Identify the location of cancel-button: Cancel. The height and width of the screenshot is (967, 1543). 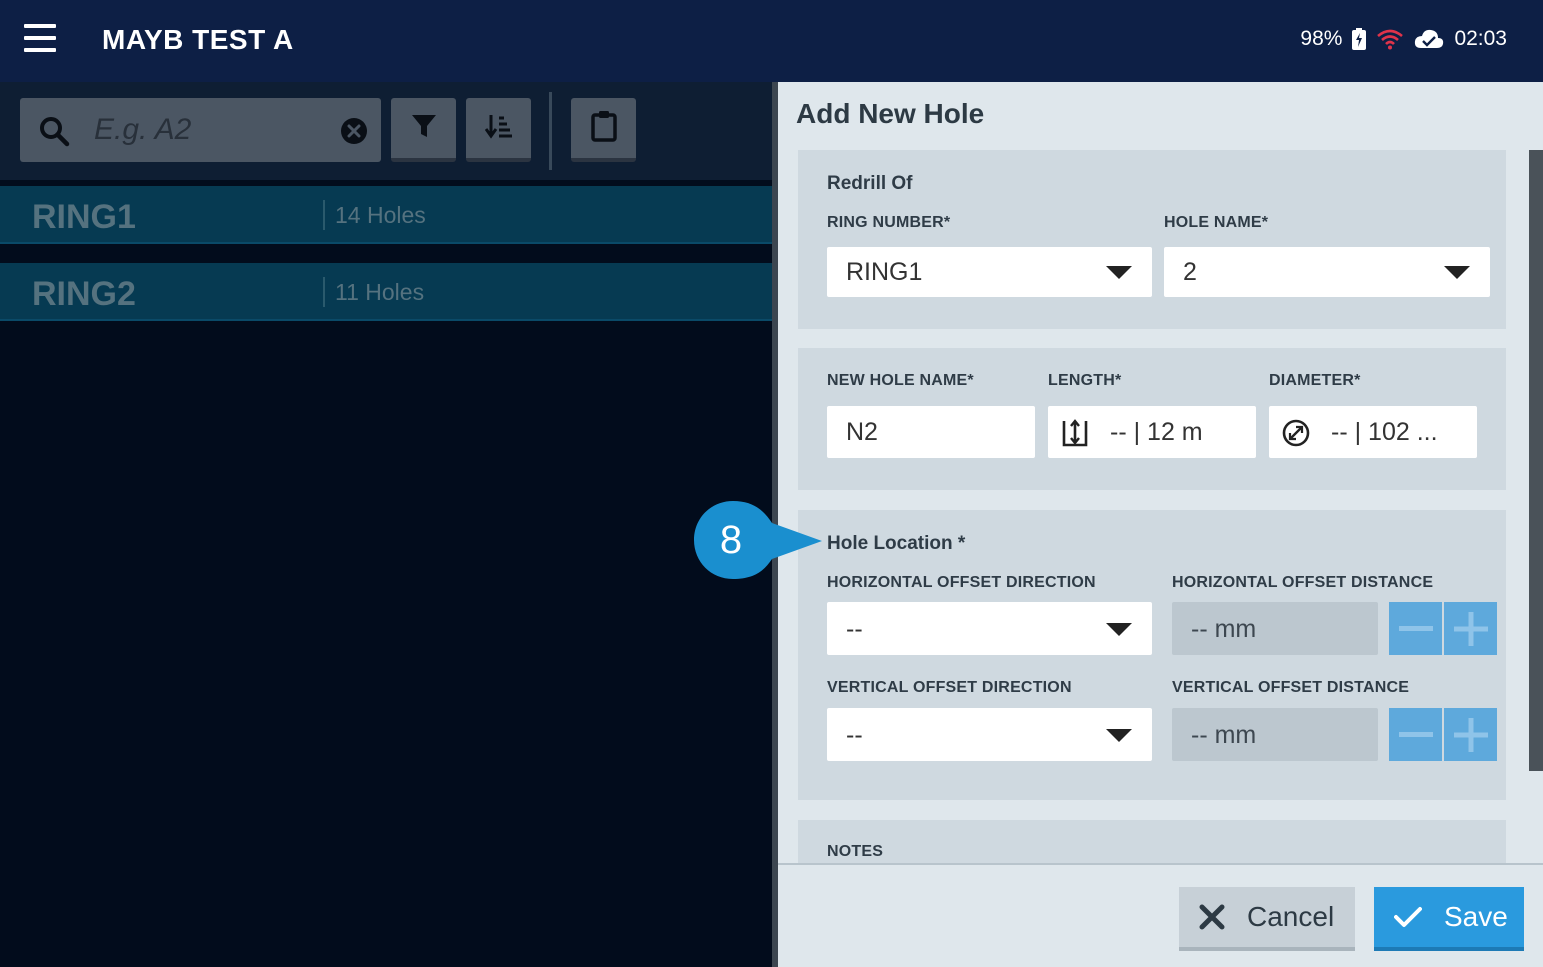
(1267, 919).